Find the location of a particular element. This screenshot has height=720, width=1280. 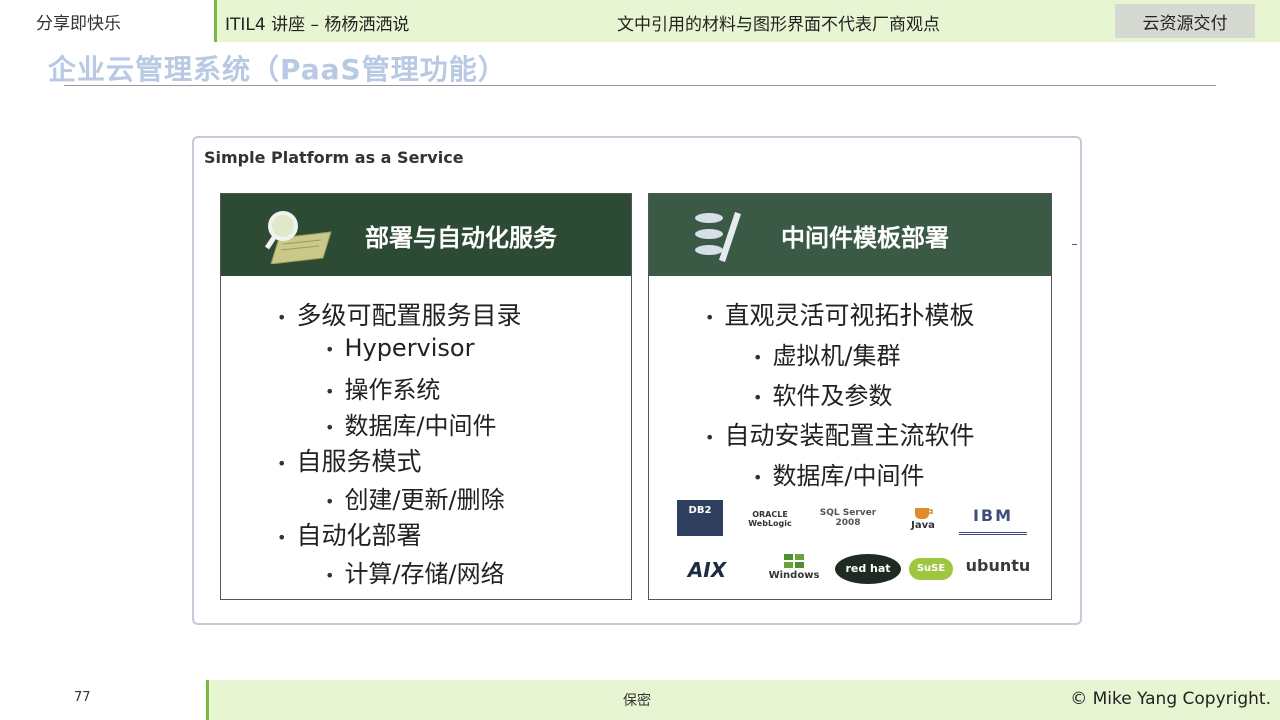

list-item: 虚拟机/集群 is located at coordinates (826, 353).